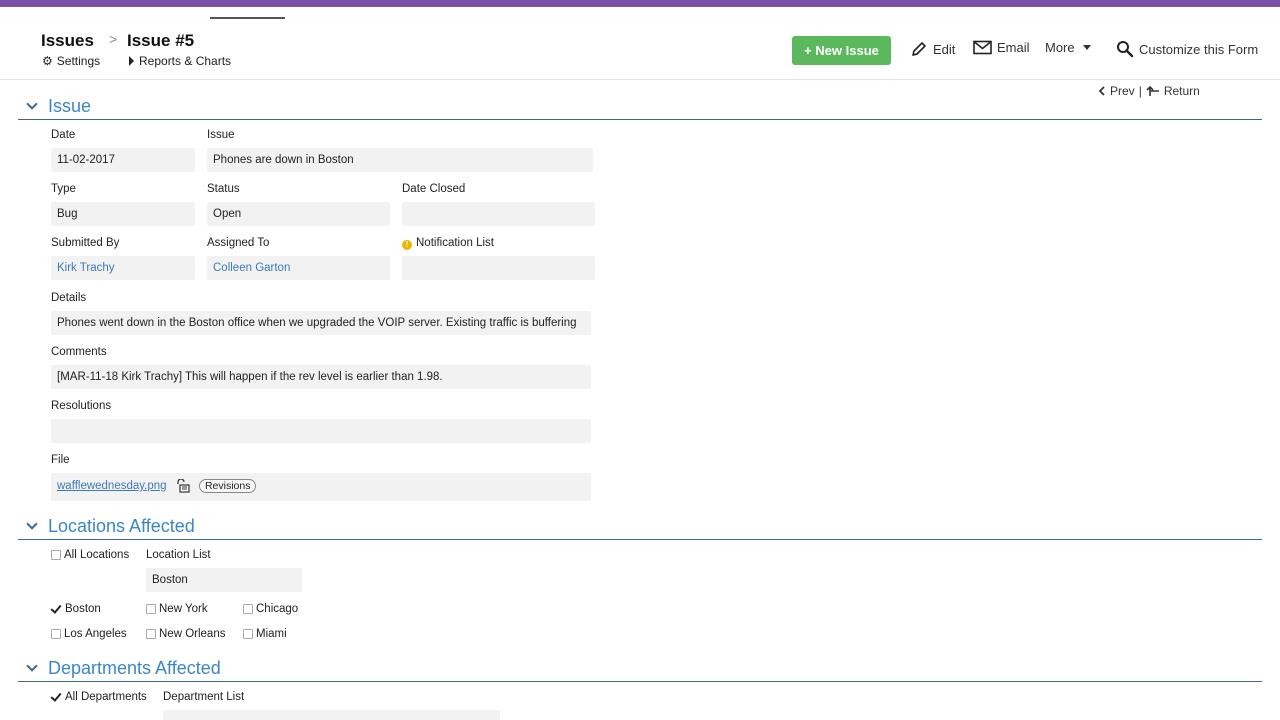 The height and width of the screenshot is (720, 1280). I want to click on section-departments: Departments Affected, so click(640, 669).